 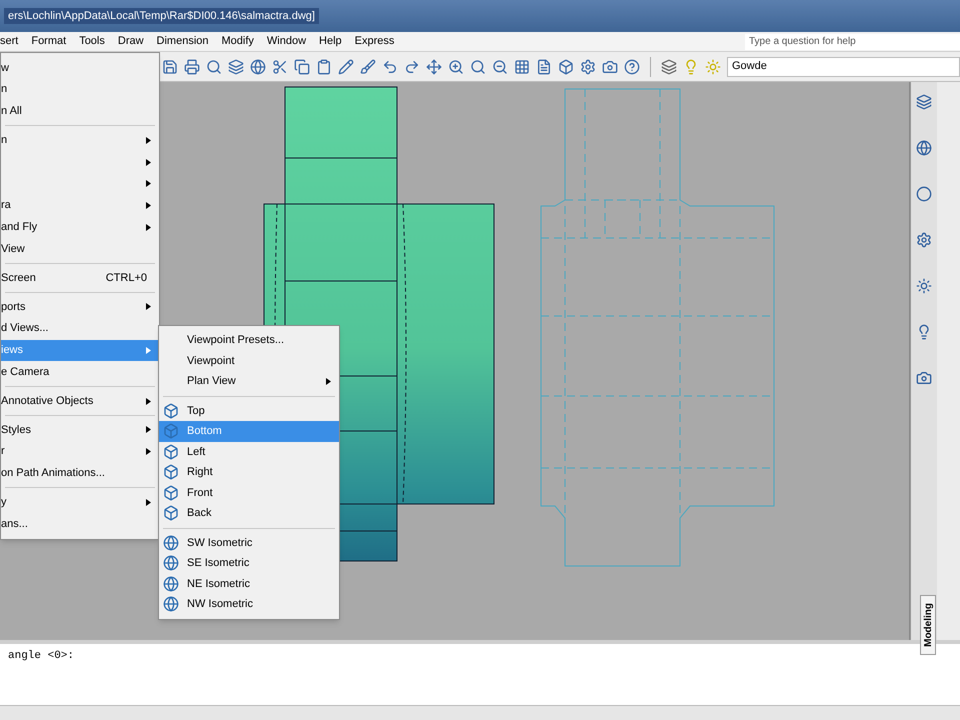 I want to click on menu-item: Front, so click(x=249, y=492).